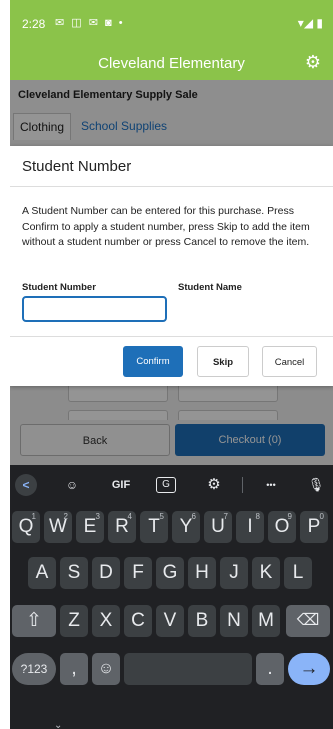 This screenshot has width=333, height=729. What do you see at coordinates (266, 573) in the screenshot?
I see `key-k: K` at bounding box center [266, 573].